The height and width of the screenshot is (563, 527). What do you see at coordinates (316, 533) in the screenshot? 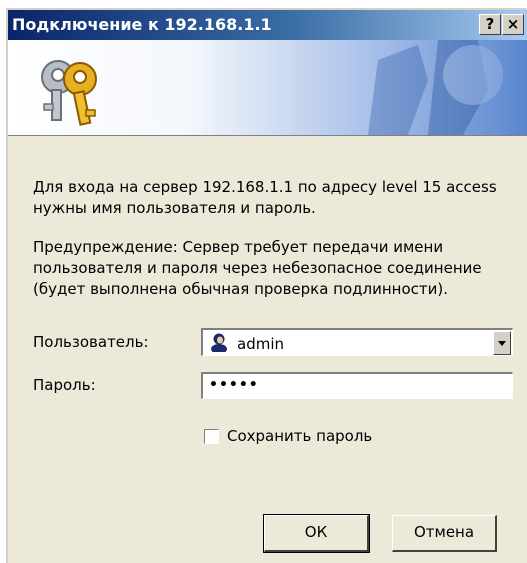
I see `ok-button: ОК` at bounding box center [316, 533].